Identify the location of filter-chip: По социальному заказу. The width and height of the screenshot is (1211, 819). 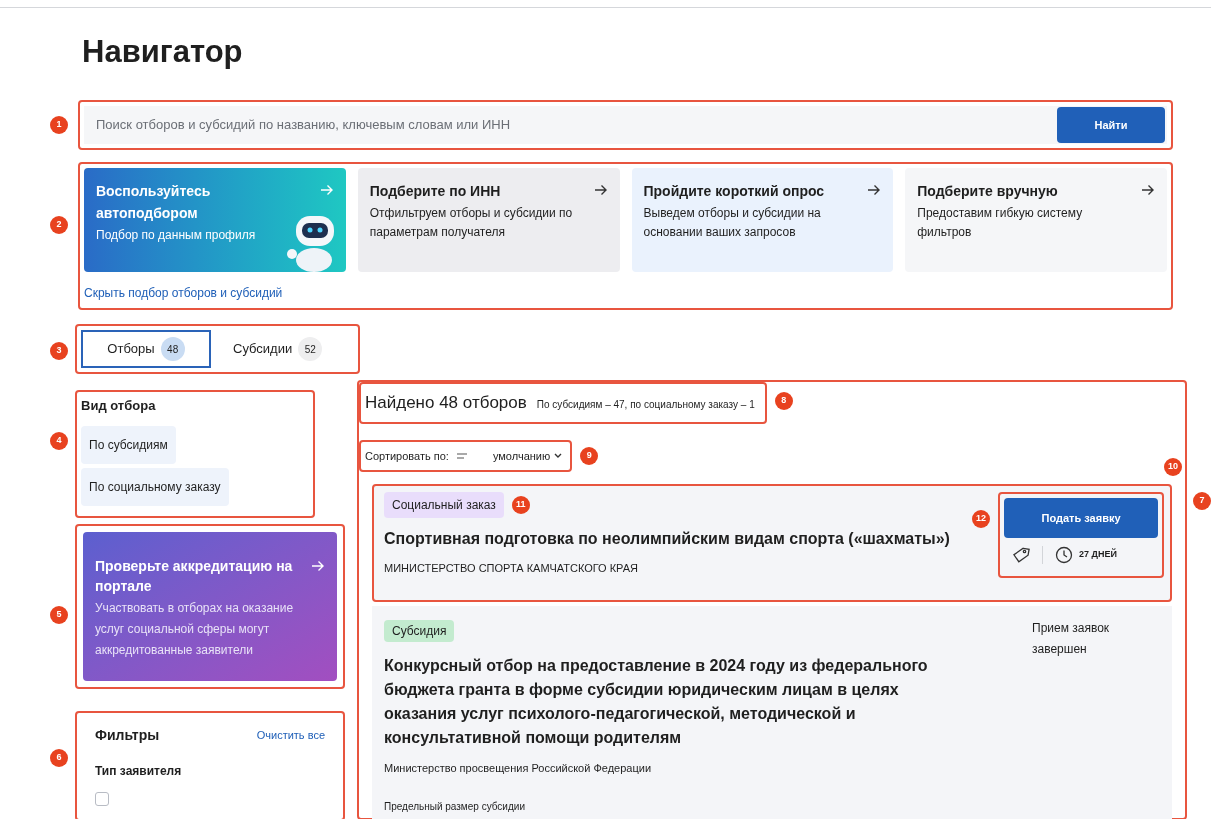
(155, 486).